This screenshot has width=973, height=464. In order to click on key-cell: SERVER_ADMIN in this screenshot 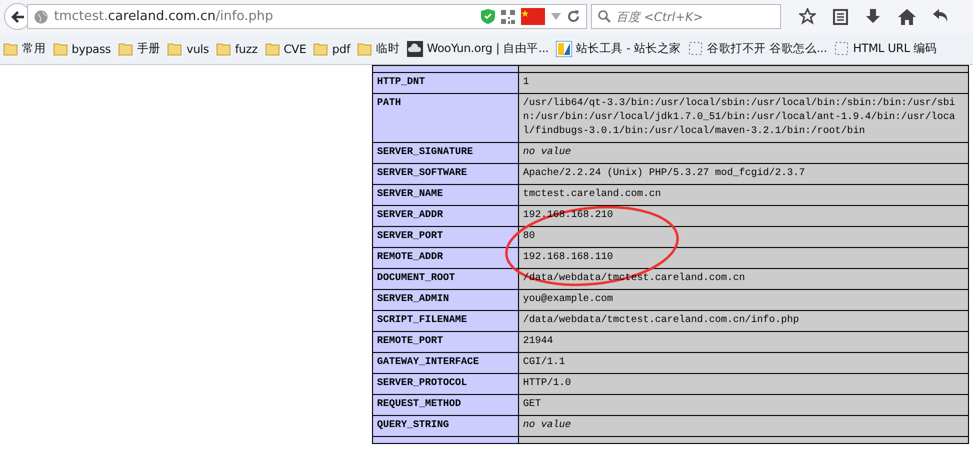, I will do `click(445, 300)`.